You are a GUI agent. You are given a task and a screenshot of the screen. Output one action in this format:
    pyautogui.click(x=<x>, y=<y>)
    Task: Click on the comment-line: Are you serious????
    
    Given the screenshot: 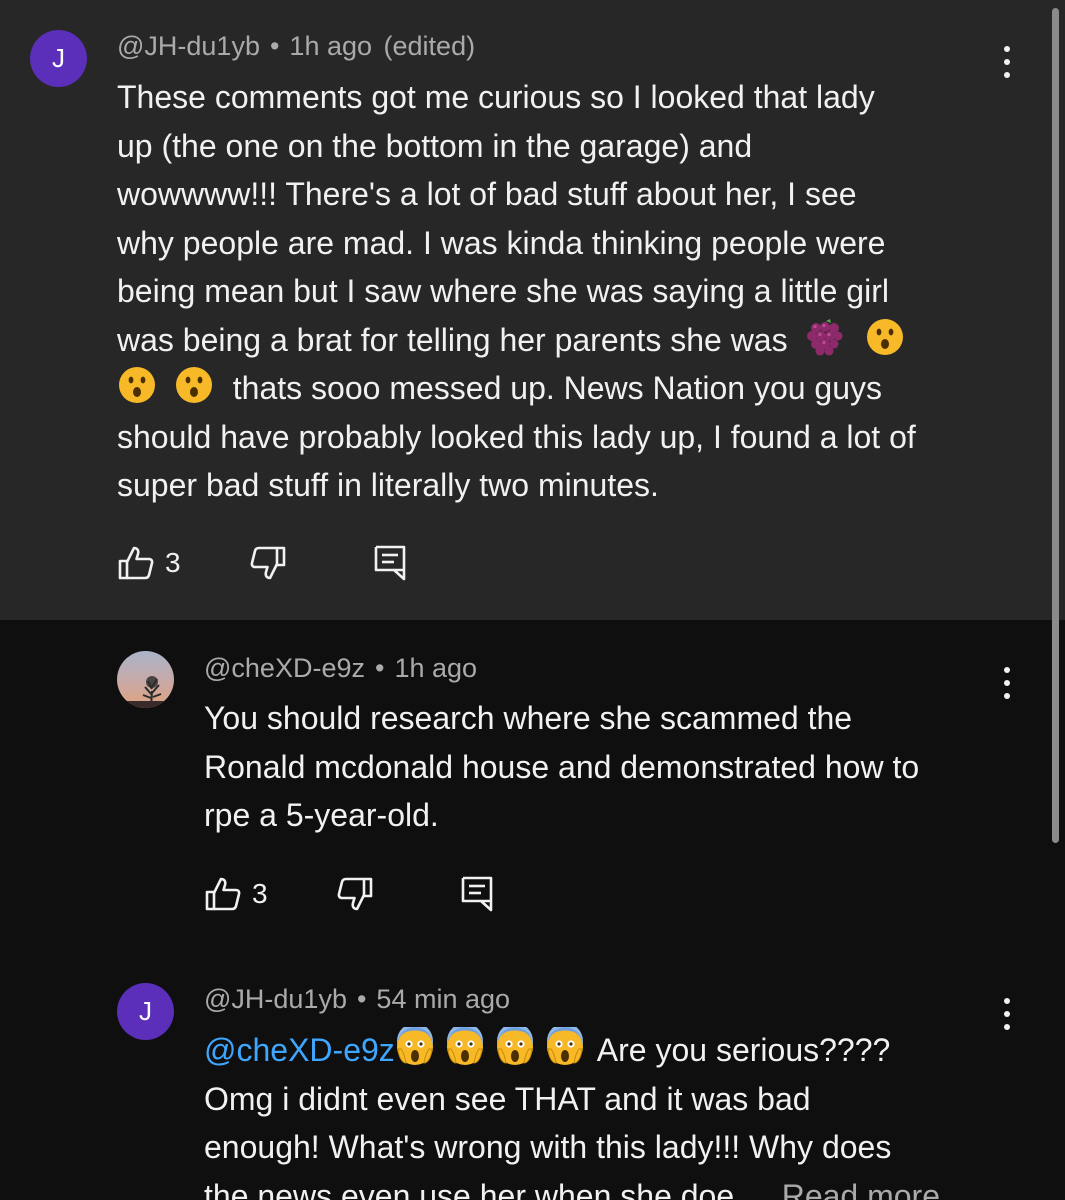 What is the action you would take?
    pyautogui.click(x=743, y=1050)
    